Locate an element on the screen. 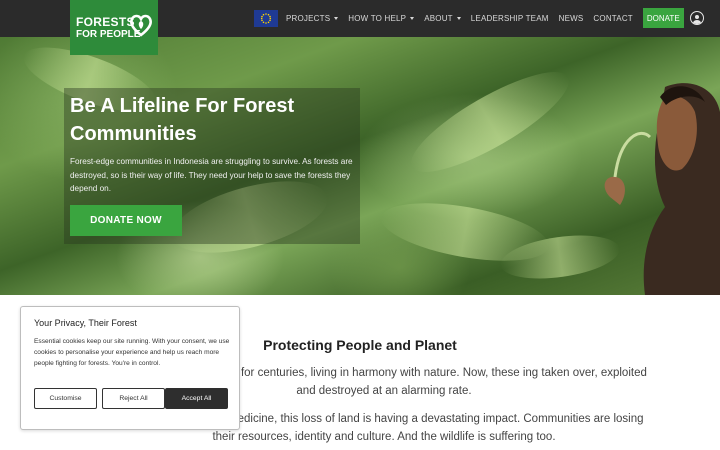 The image size is (720, 450). cookie-title: Your Privacy, Their Forest is located at coordinates (85, 323).